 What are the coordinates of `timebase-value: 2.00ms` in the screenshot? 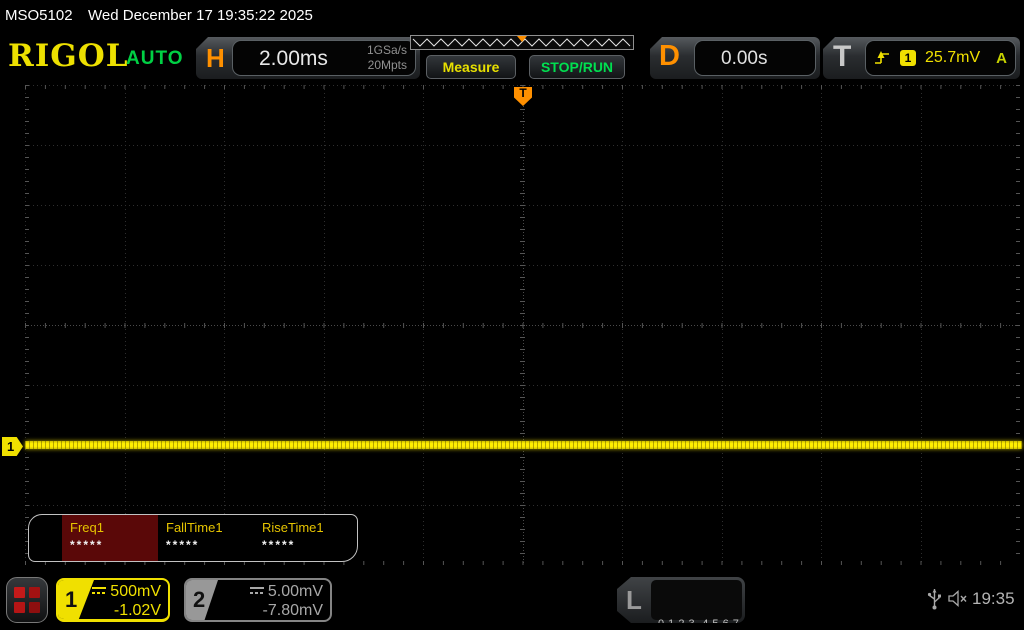 It's located at (293, 58).